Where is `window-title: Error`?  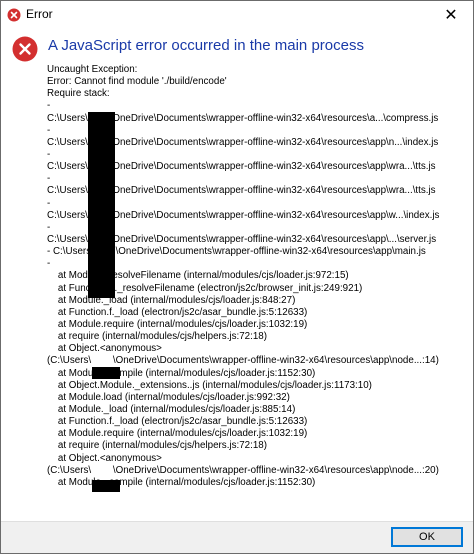 window-title: Error is located at coordinates (39, 14).